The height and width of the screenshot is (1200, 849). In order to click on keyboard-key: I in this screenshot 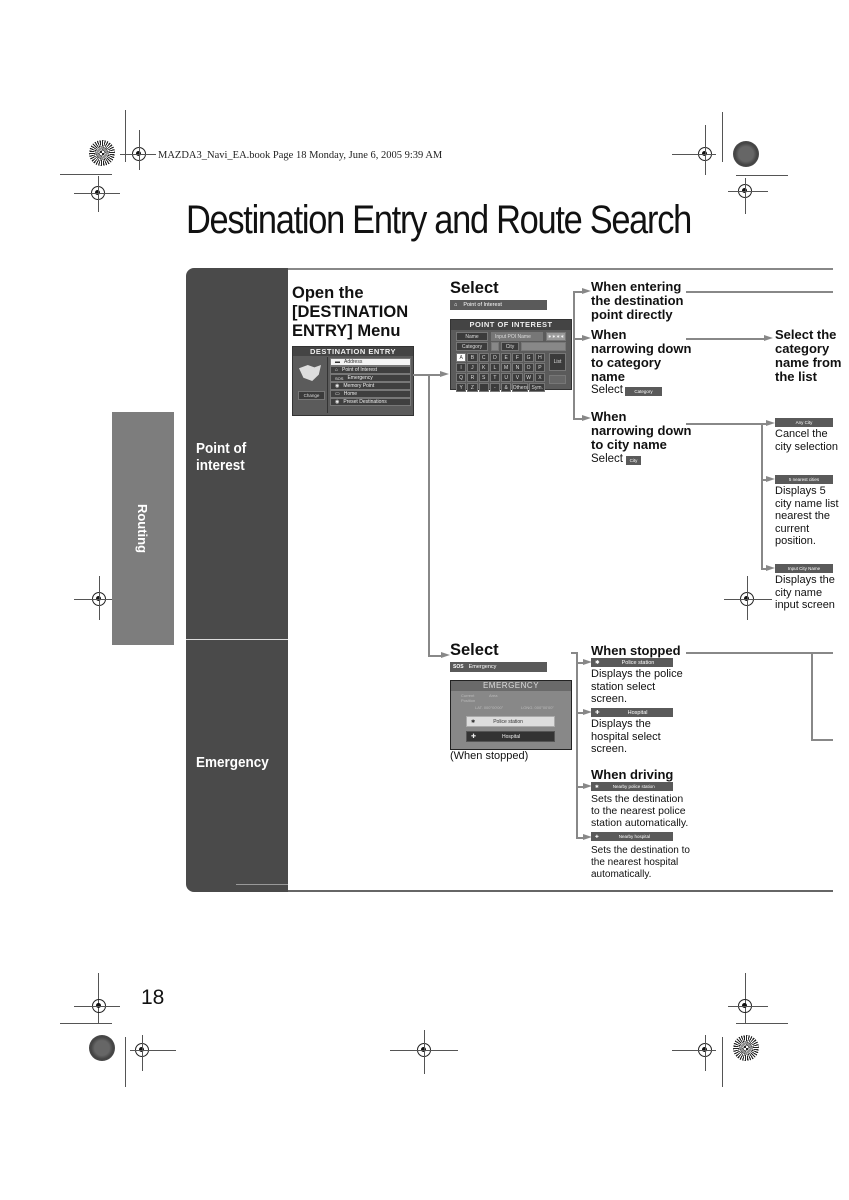, I will do `click(461, 367)`.